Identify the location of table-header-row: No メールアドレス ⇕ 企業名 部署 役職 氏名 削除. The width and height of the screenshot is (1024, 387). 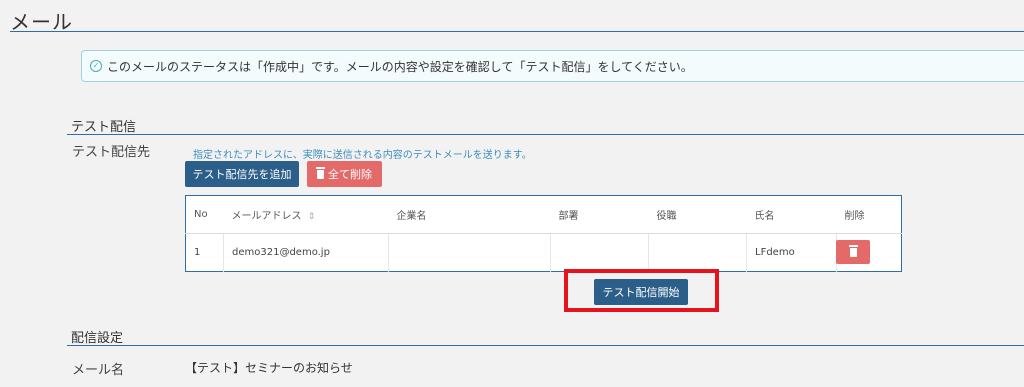
(543, 214).